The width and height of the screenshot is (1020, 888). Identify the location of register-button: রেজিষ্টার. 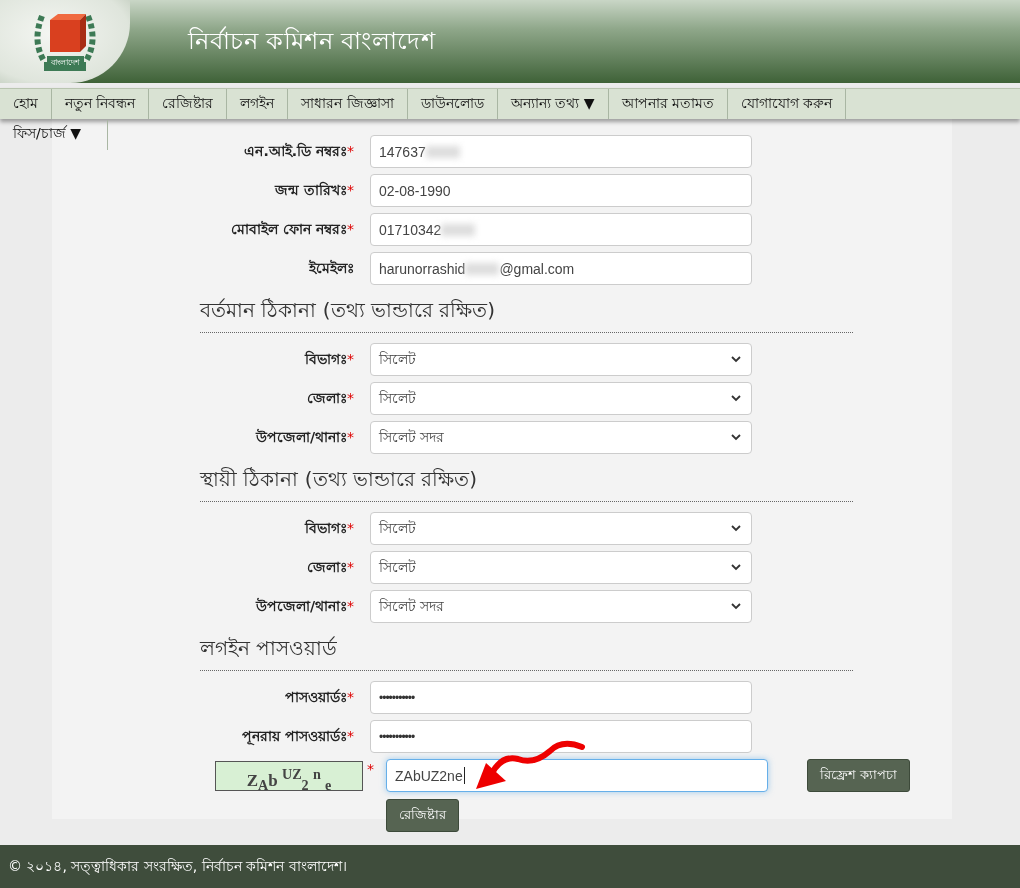
(422, 815).